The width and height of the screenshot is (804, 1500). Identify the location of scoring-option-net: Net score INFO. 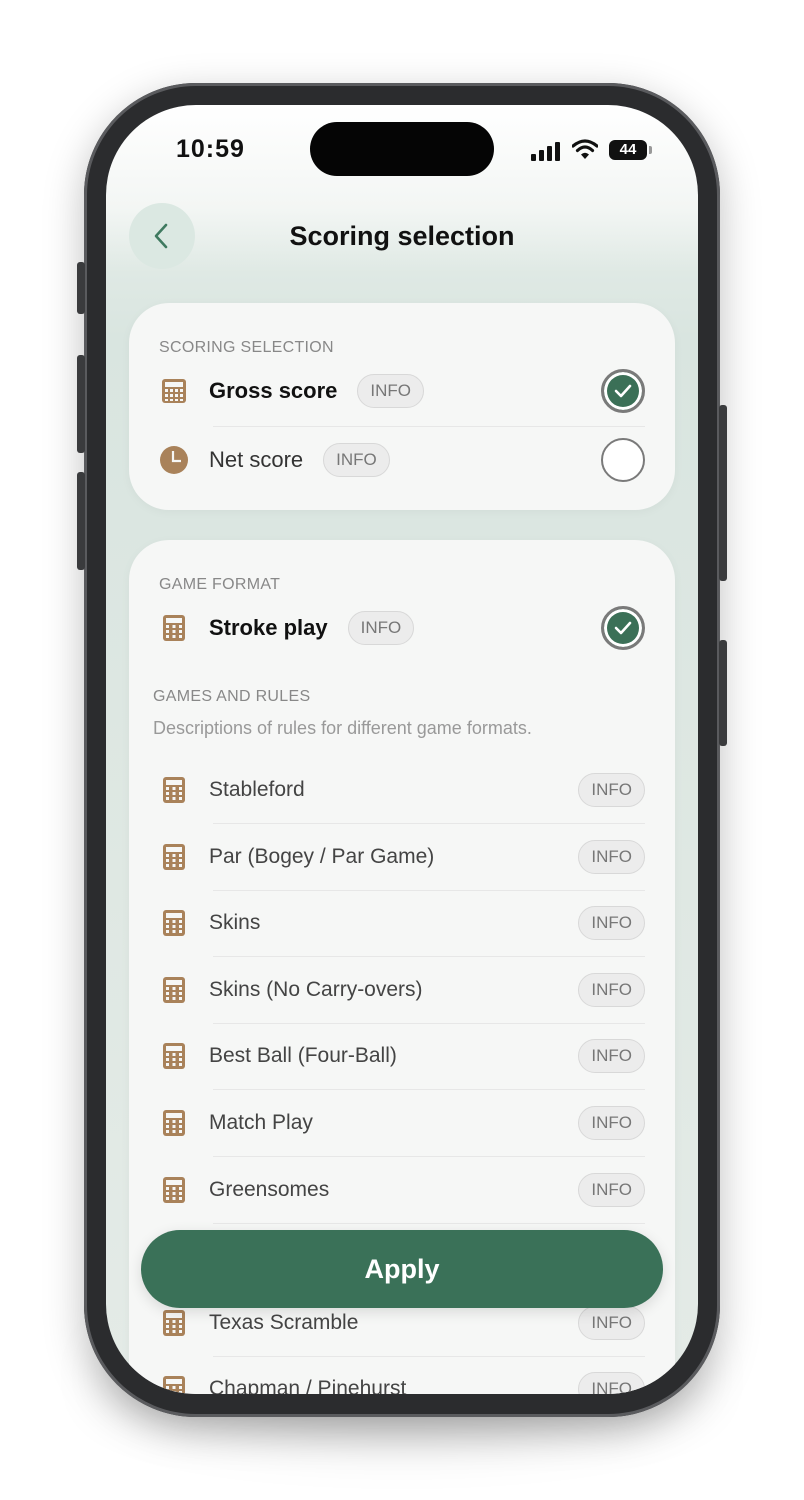
(402, 460).